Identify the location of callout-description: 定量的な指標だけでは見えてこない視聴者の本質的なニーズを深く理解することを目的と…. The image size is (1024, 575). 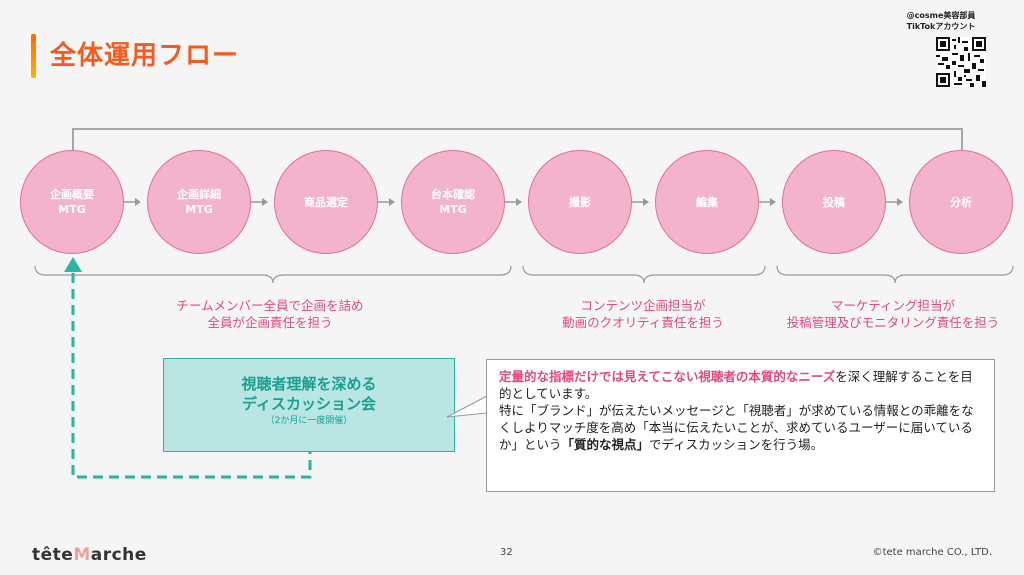
(740, 425).